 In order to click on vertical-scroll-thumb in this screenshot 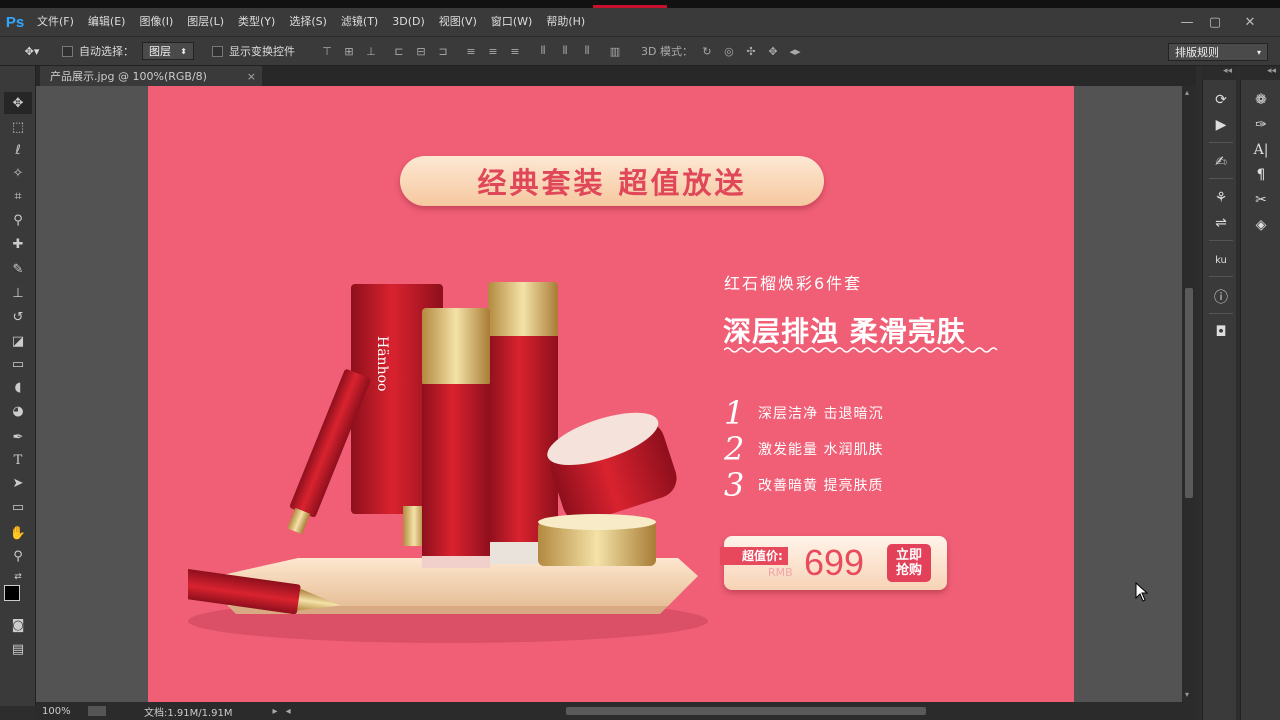, I will do `click(1189, 393)`.